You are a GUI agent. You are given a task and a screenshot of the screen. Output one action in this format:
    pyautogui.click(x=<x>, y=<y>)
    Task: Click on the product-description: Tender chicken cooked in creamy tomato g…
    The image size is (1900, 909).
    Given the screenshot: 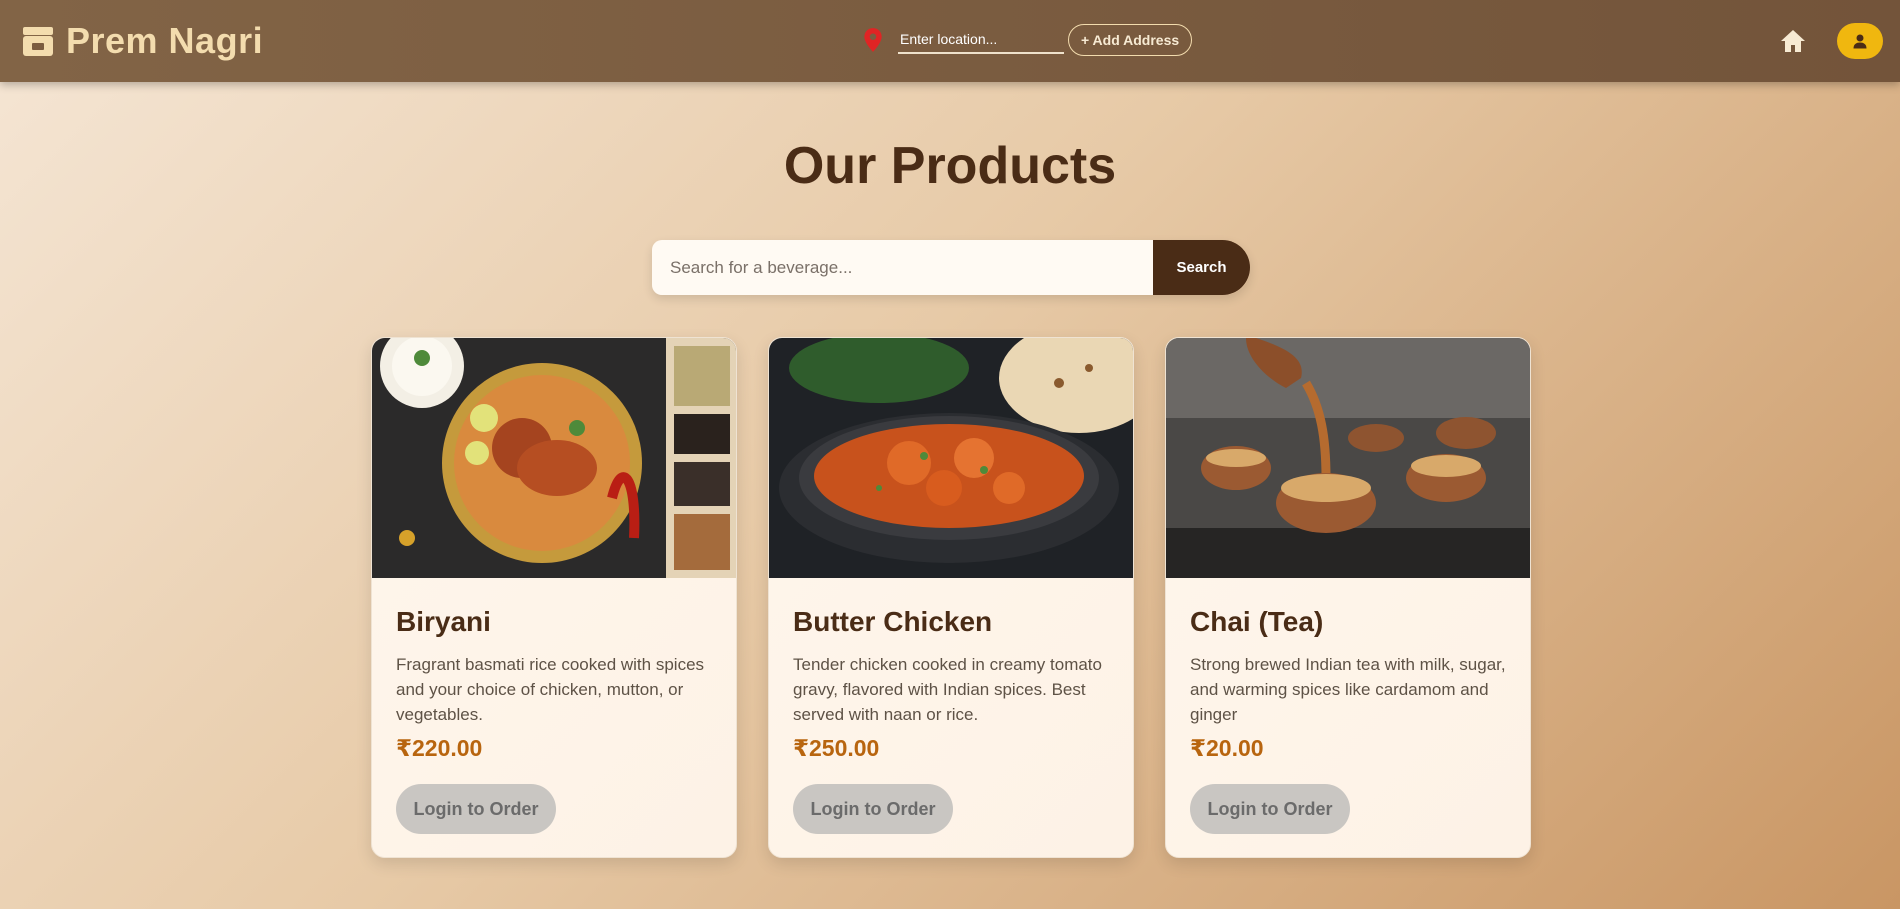 What is the action you would take?
    pyautogui.click(x=947, y=689)
    